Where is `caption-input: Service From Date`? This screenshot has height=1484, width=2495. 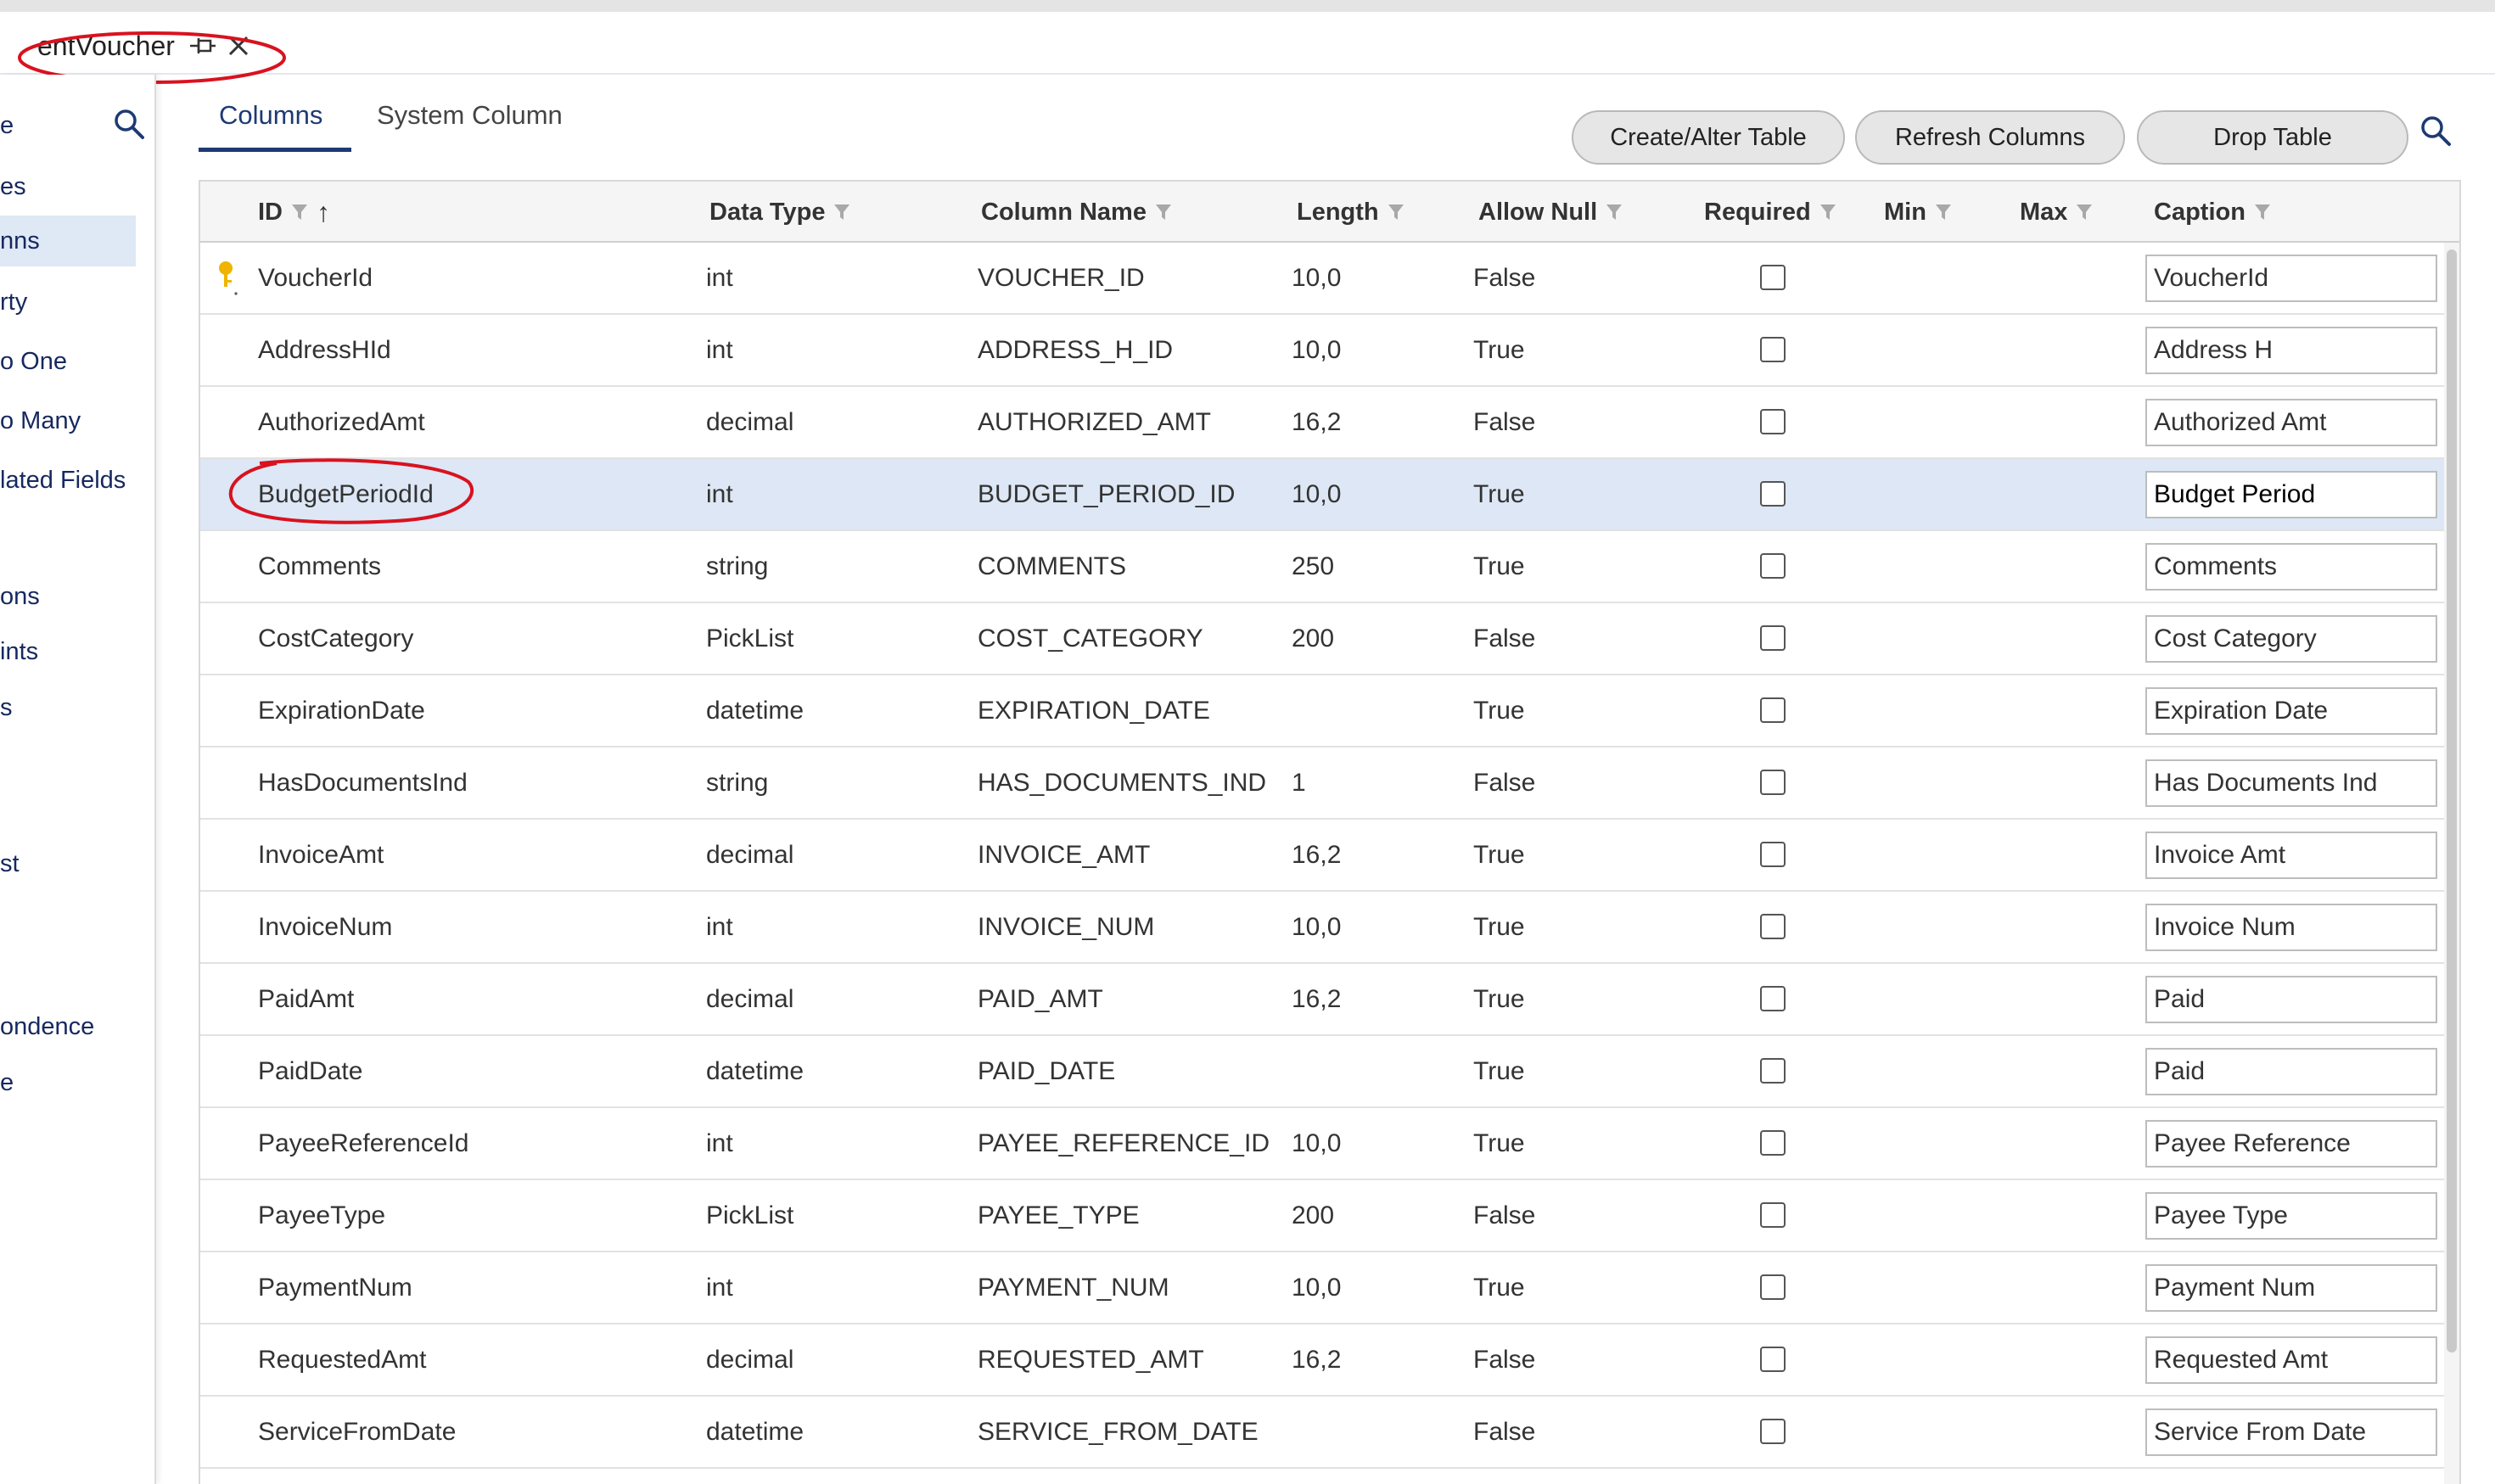
caption-input: Service From Date is located at coordinates (2291, 1432).